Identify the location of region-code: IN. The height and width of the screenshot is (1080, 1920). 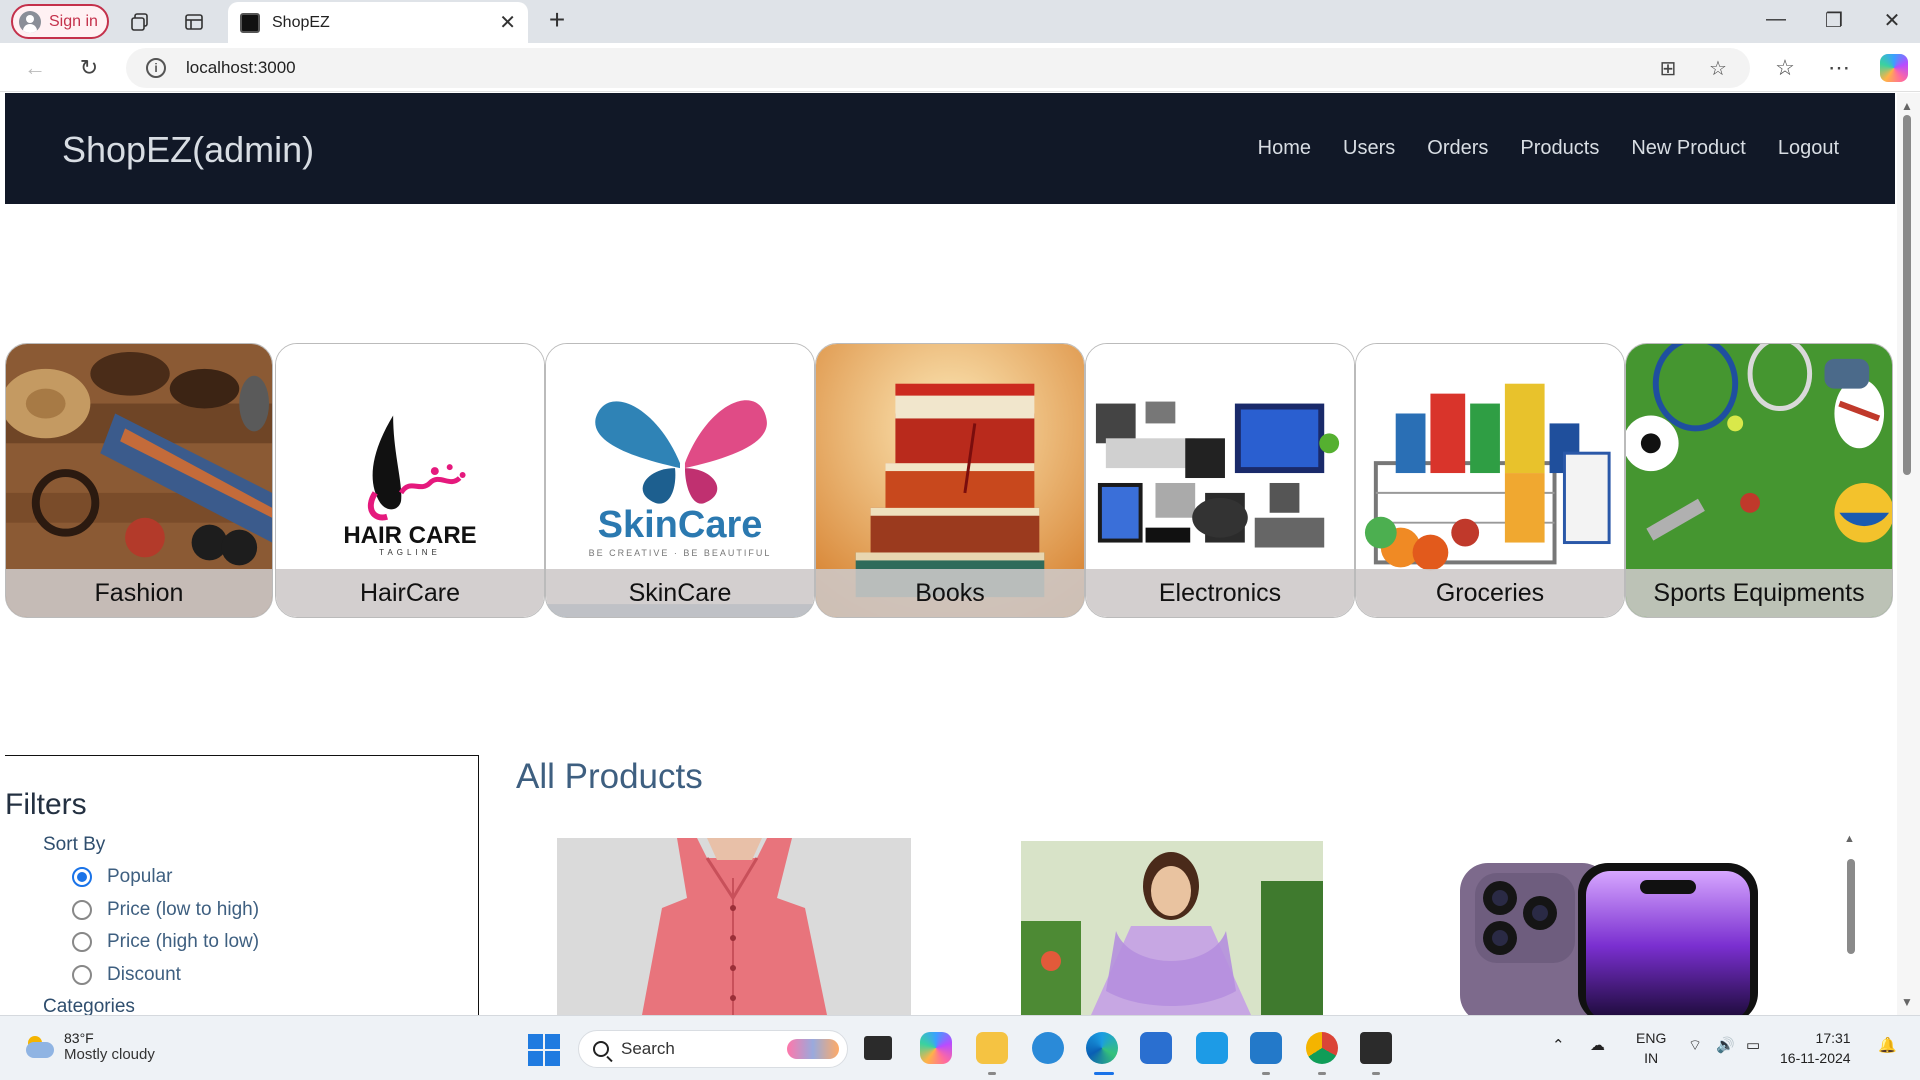
(1651, 1058).